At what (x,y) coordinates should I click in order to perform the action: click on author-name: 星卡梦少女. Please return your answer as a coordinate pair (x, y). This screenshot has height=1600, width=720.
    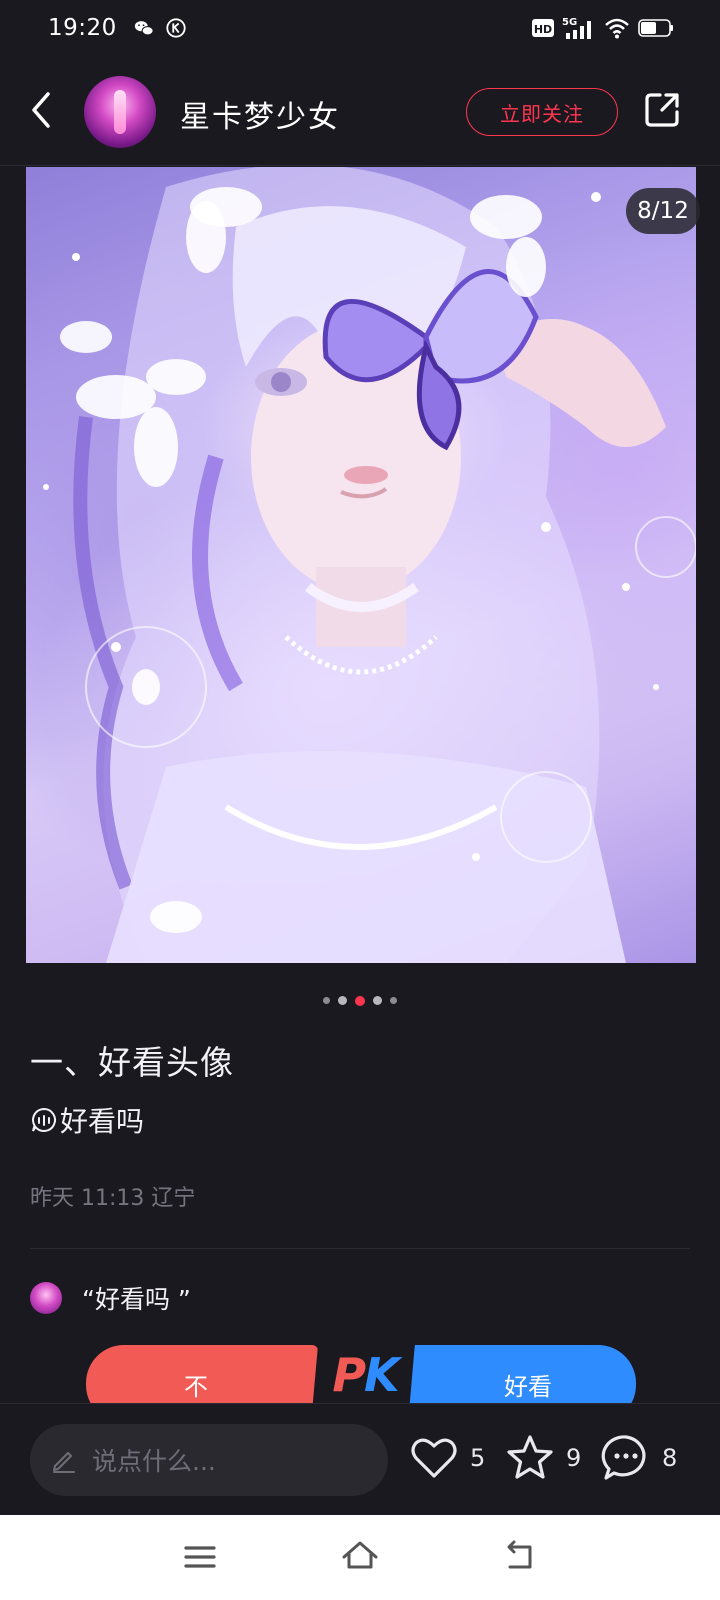
    Looking at the image, I should click on (260, 114).